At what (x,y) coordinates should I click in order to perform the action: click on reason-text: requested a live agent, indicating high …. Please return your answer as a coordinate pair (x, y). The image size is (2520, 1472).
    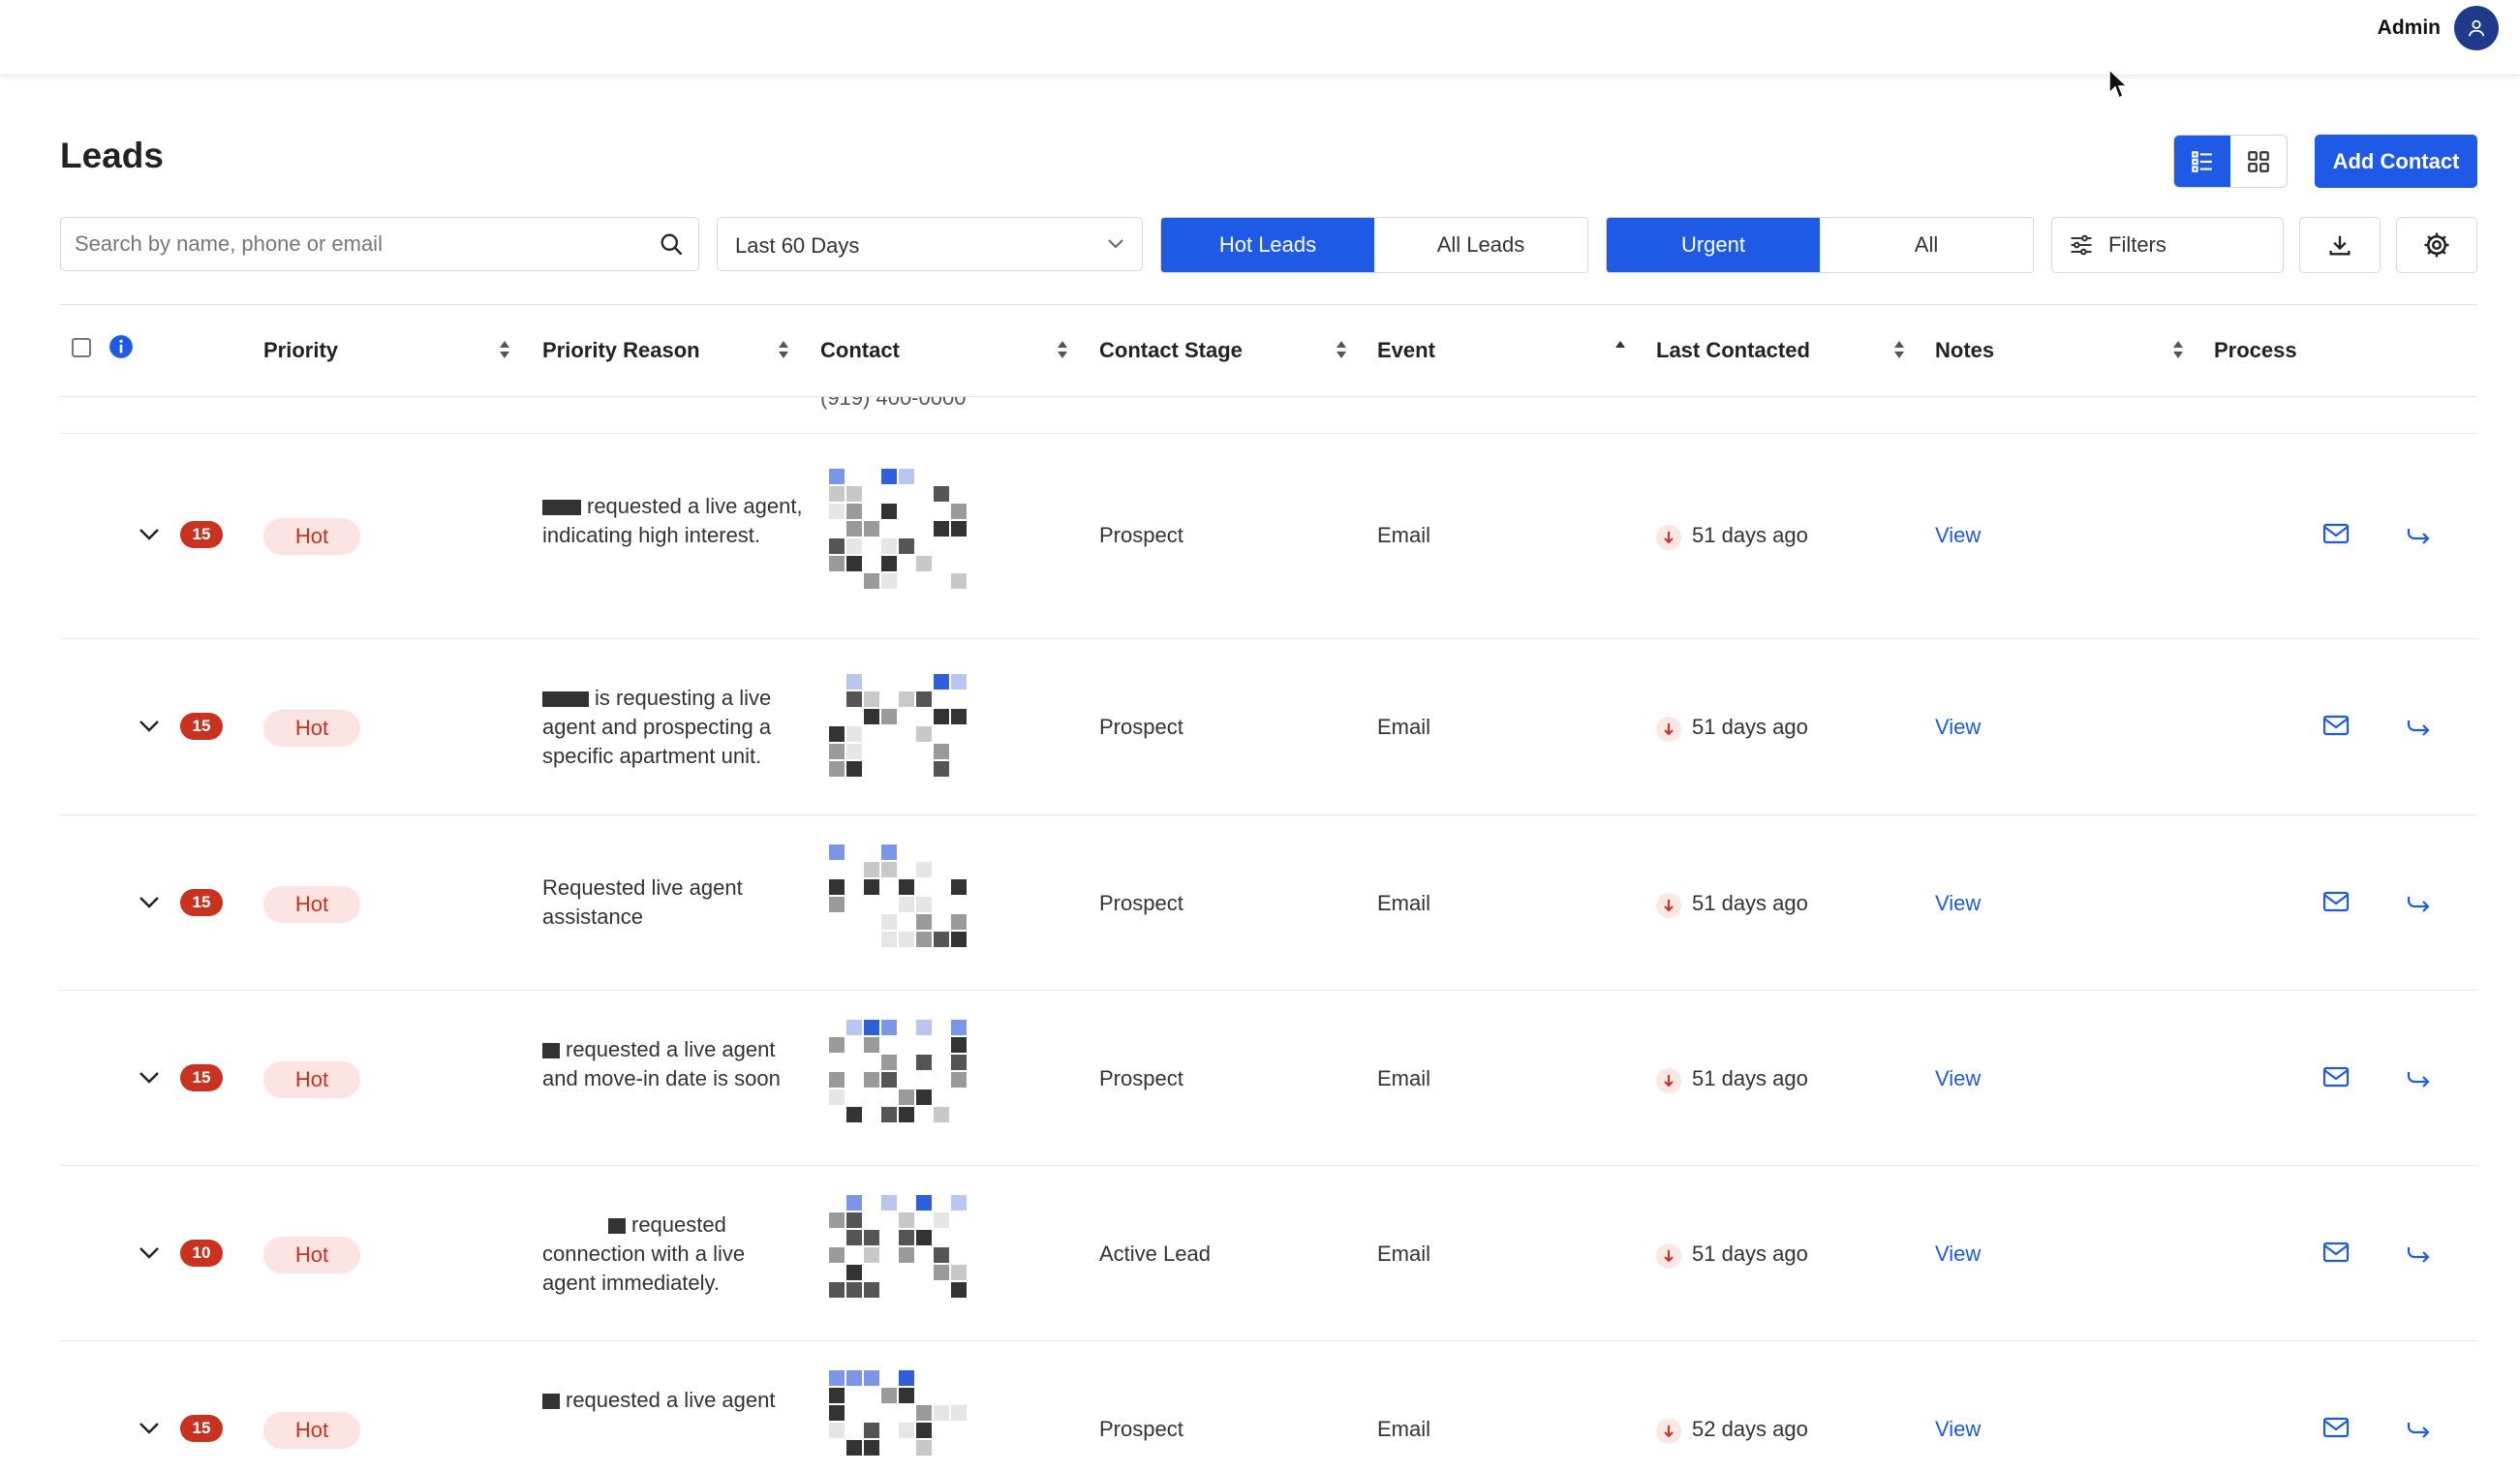
    Looking at the image, I should click on (673, 520).